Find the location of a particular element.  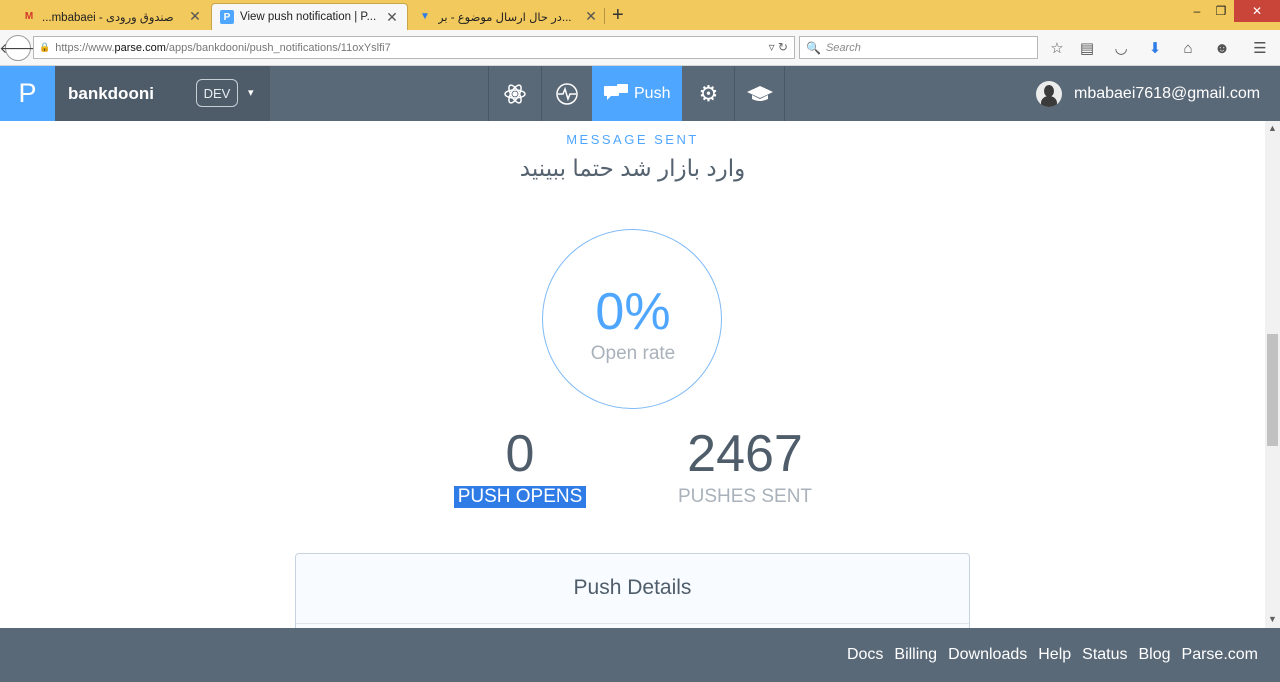

scroll-down-icon: ▼ is located at coordinates (1272, 619).